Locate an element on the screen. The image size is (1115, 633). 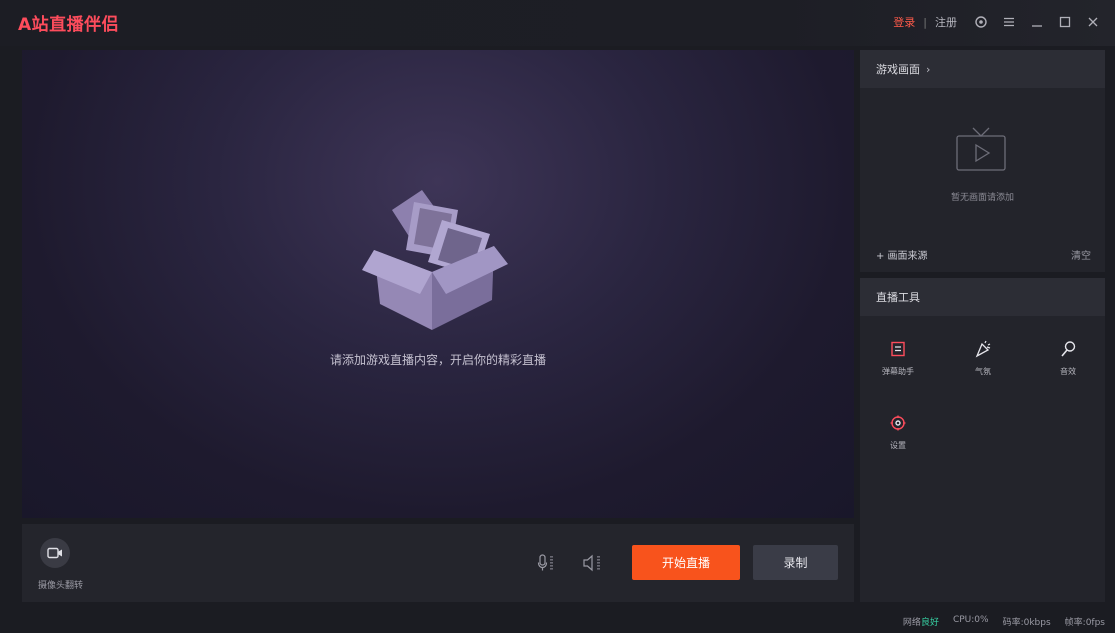
tool-label: 弹幕助手 is located at coordinates (898, 371).